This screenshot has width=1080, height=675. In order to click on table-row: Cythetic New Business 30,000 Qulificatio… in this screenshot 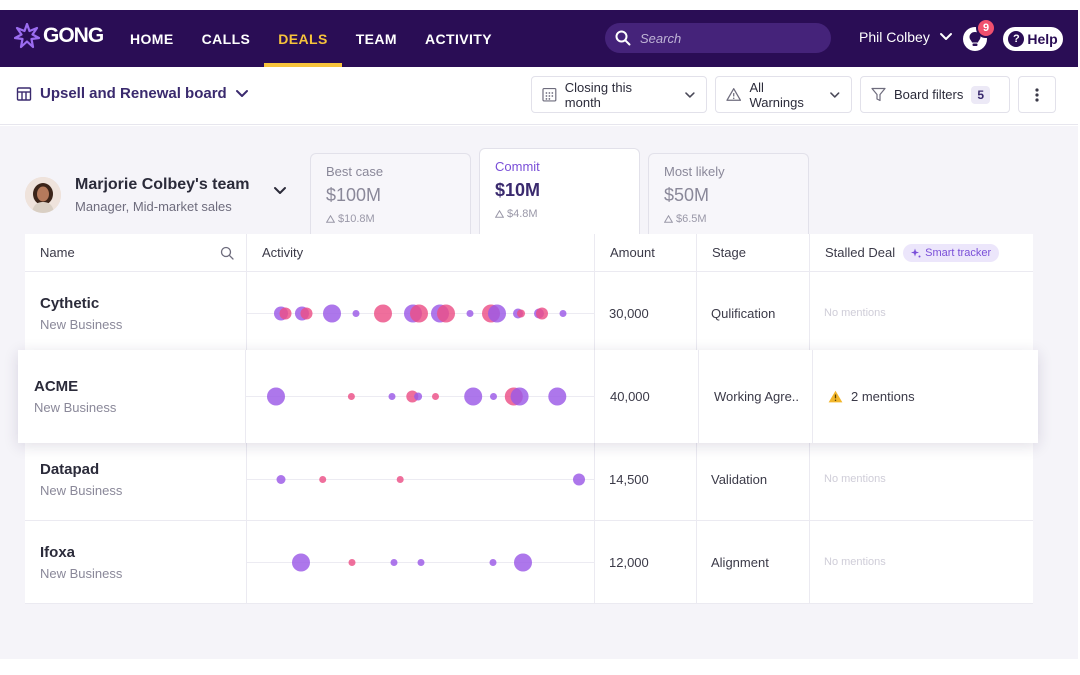, I will do `click(529, 313)`.